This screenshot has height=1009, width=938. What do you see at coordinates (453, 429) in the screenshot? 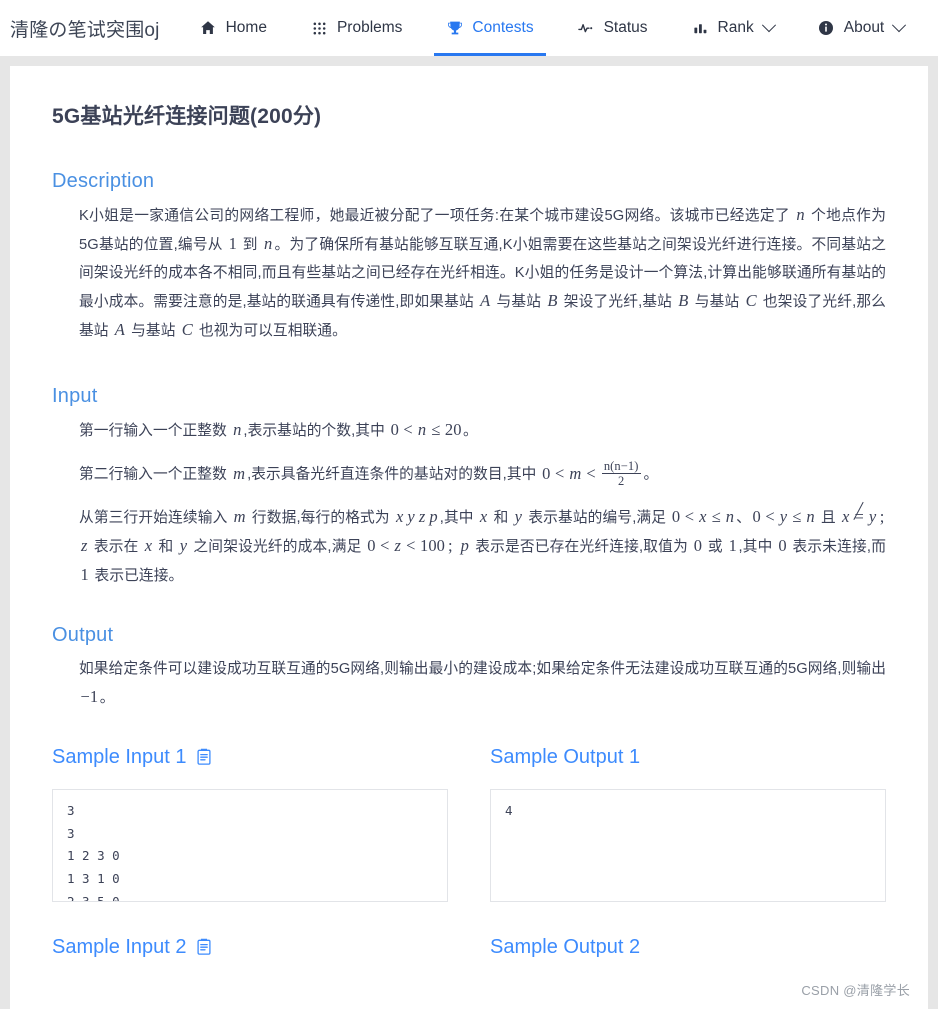
I see `math-twenty: 20` at bounding box center [453, 429].